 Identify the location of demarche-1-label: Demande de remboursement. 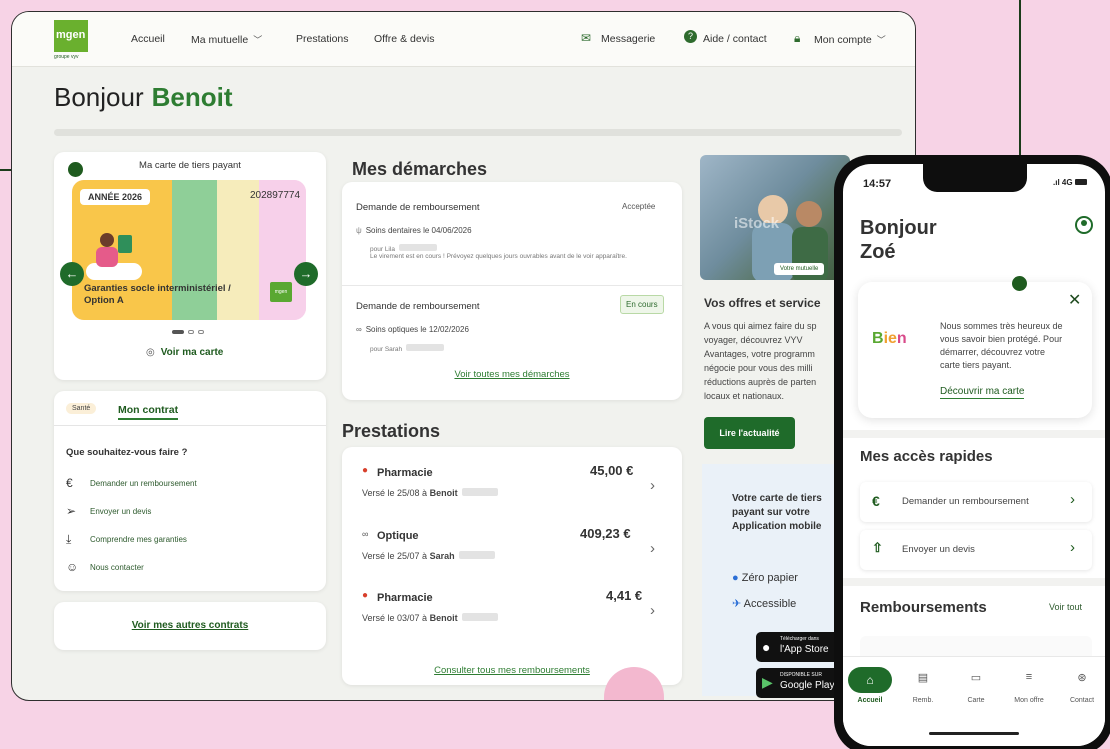
(418, 207).